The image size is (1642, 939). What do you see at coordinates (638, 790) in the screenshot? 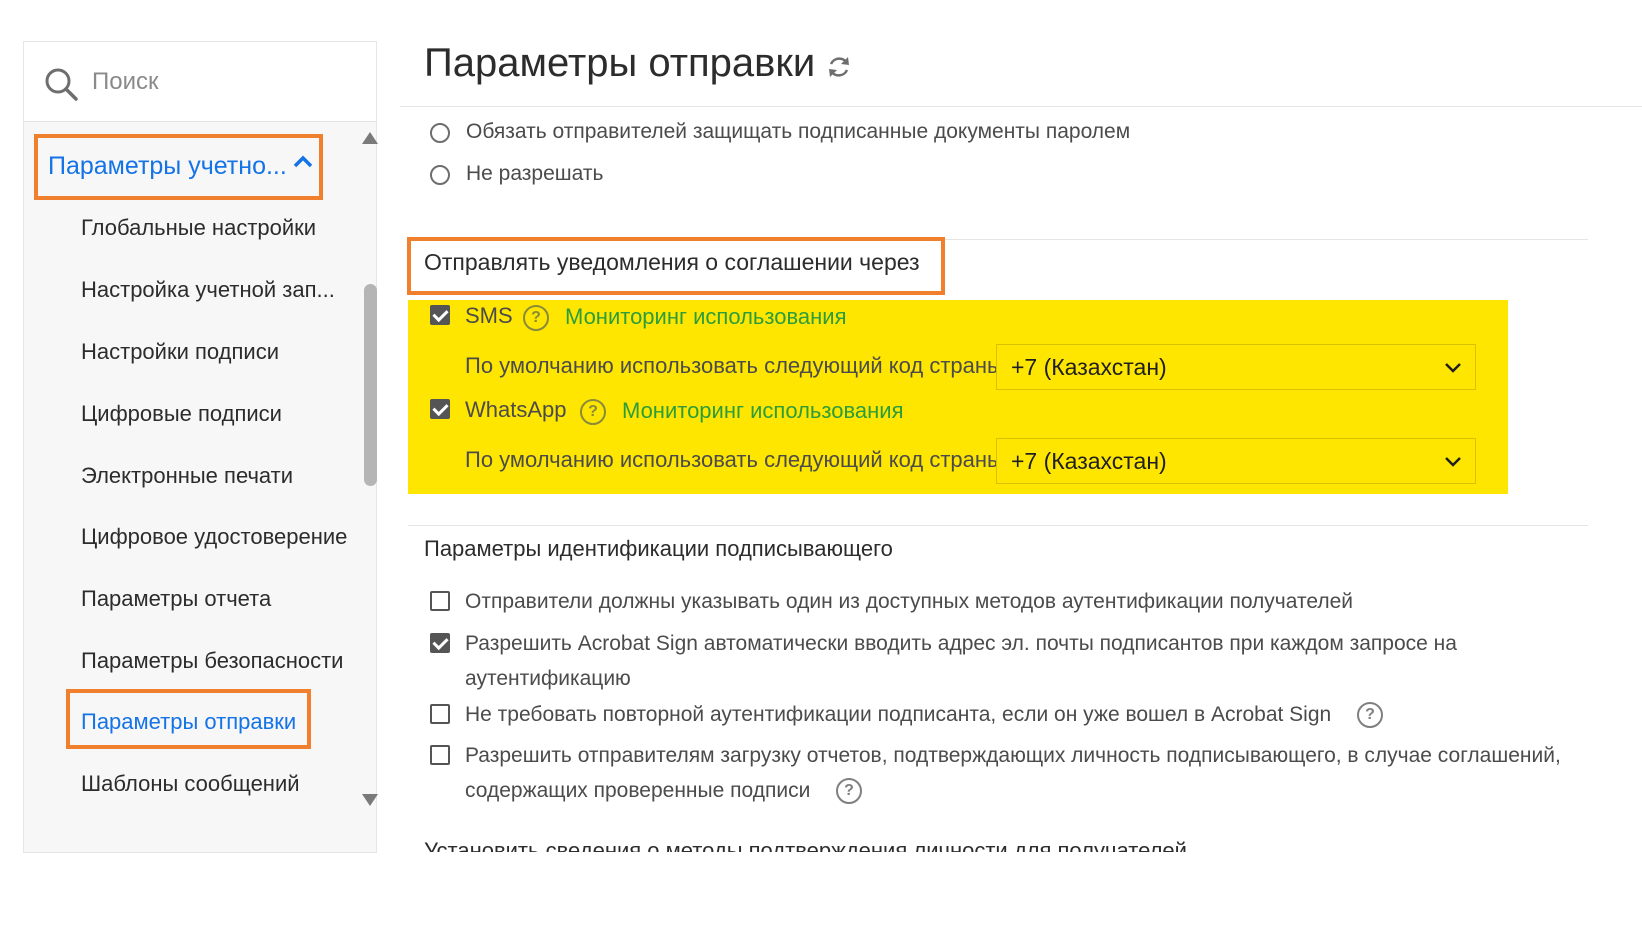
I see `identity-option-label-continued: содержащих проверенные подписи` at bounding box center [638, 790].